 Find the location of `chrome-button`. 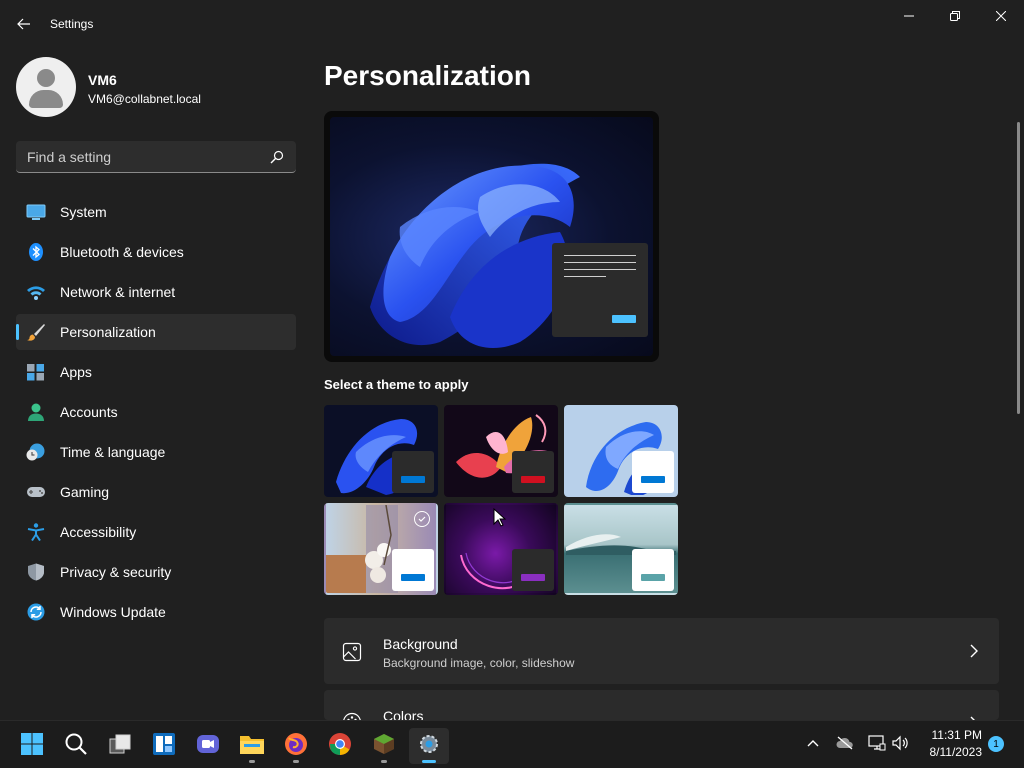

chrome-button is located at coordinates (340, 744).